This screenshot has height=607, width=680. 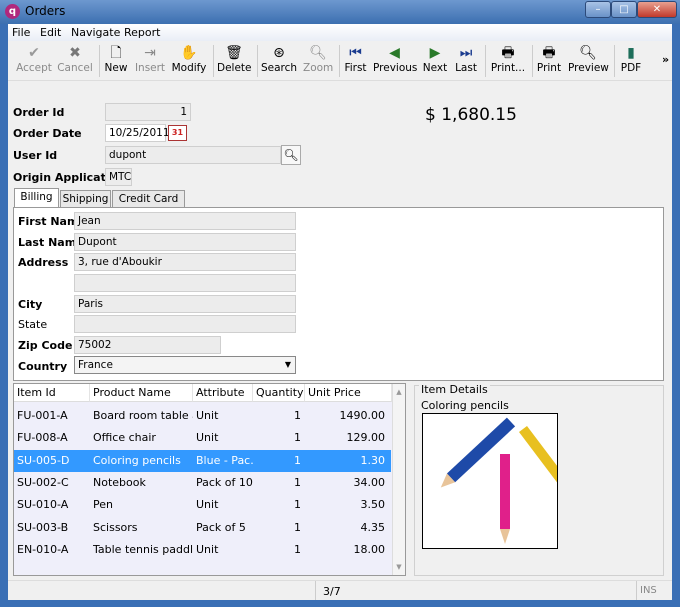 I want to click on new-label: New, so click(x=116, y=68).